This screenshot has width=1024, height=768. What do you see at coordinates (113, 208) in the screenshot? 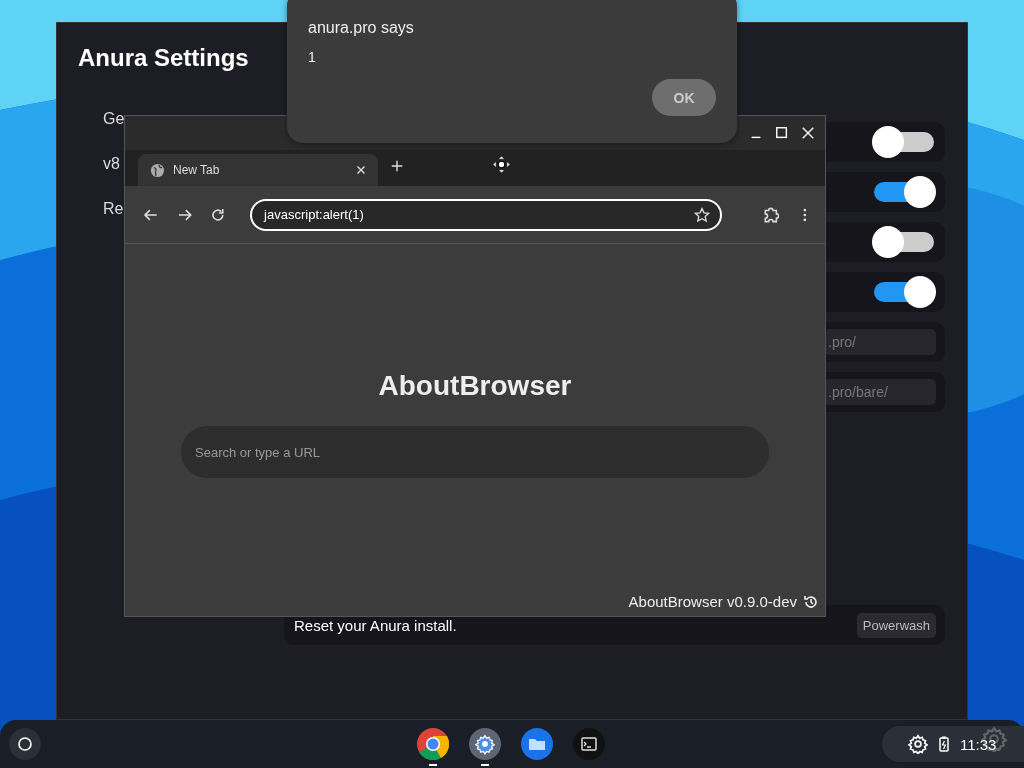
I see `sidebar-item: Re` at bounding box center [113, 208].